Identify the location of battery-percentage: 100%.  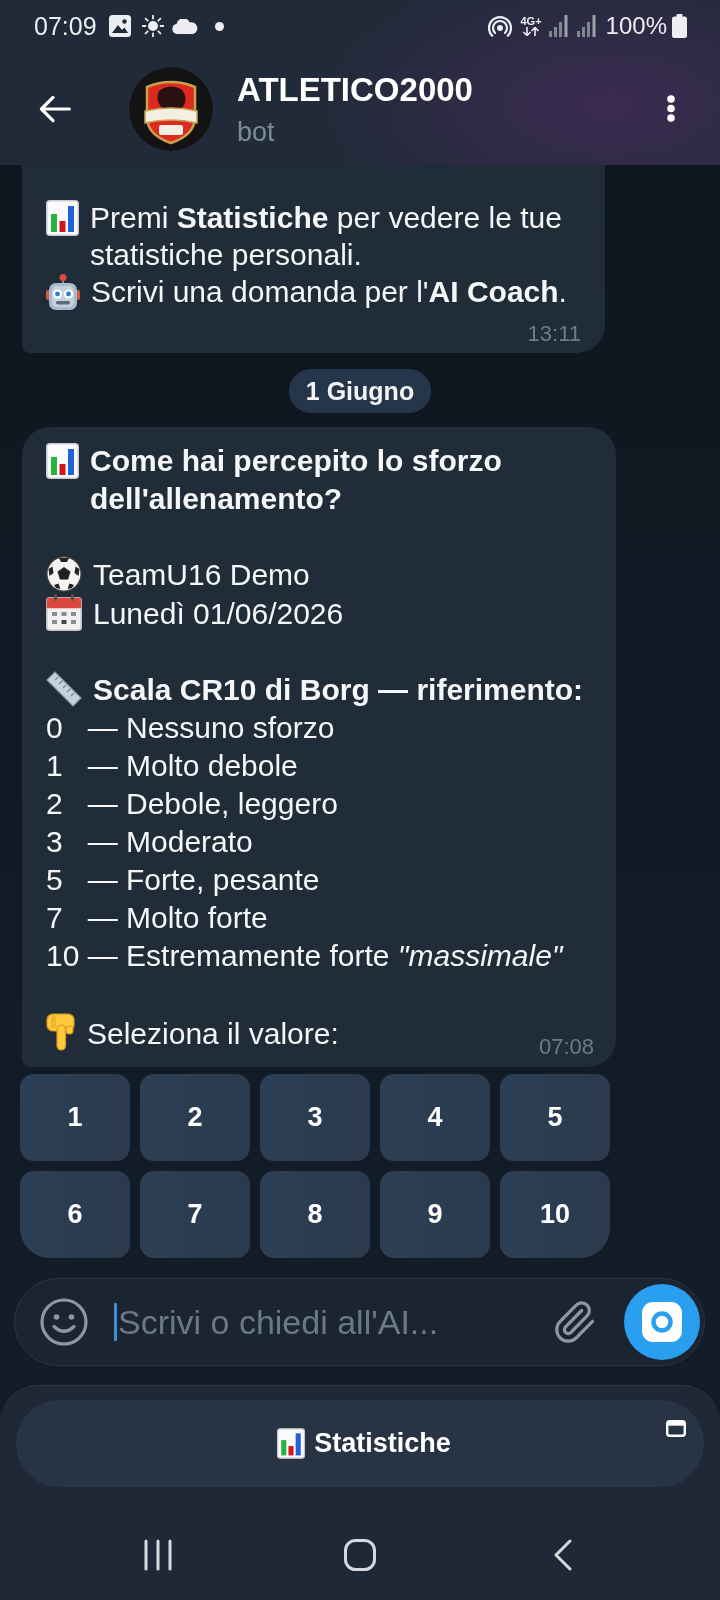
(636, 26).